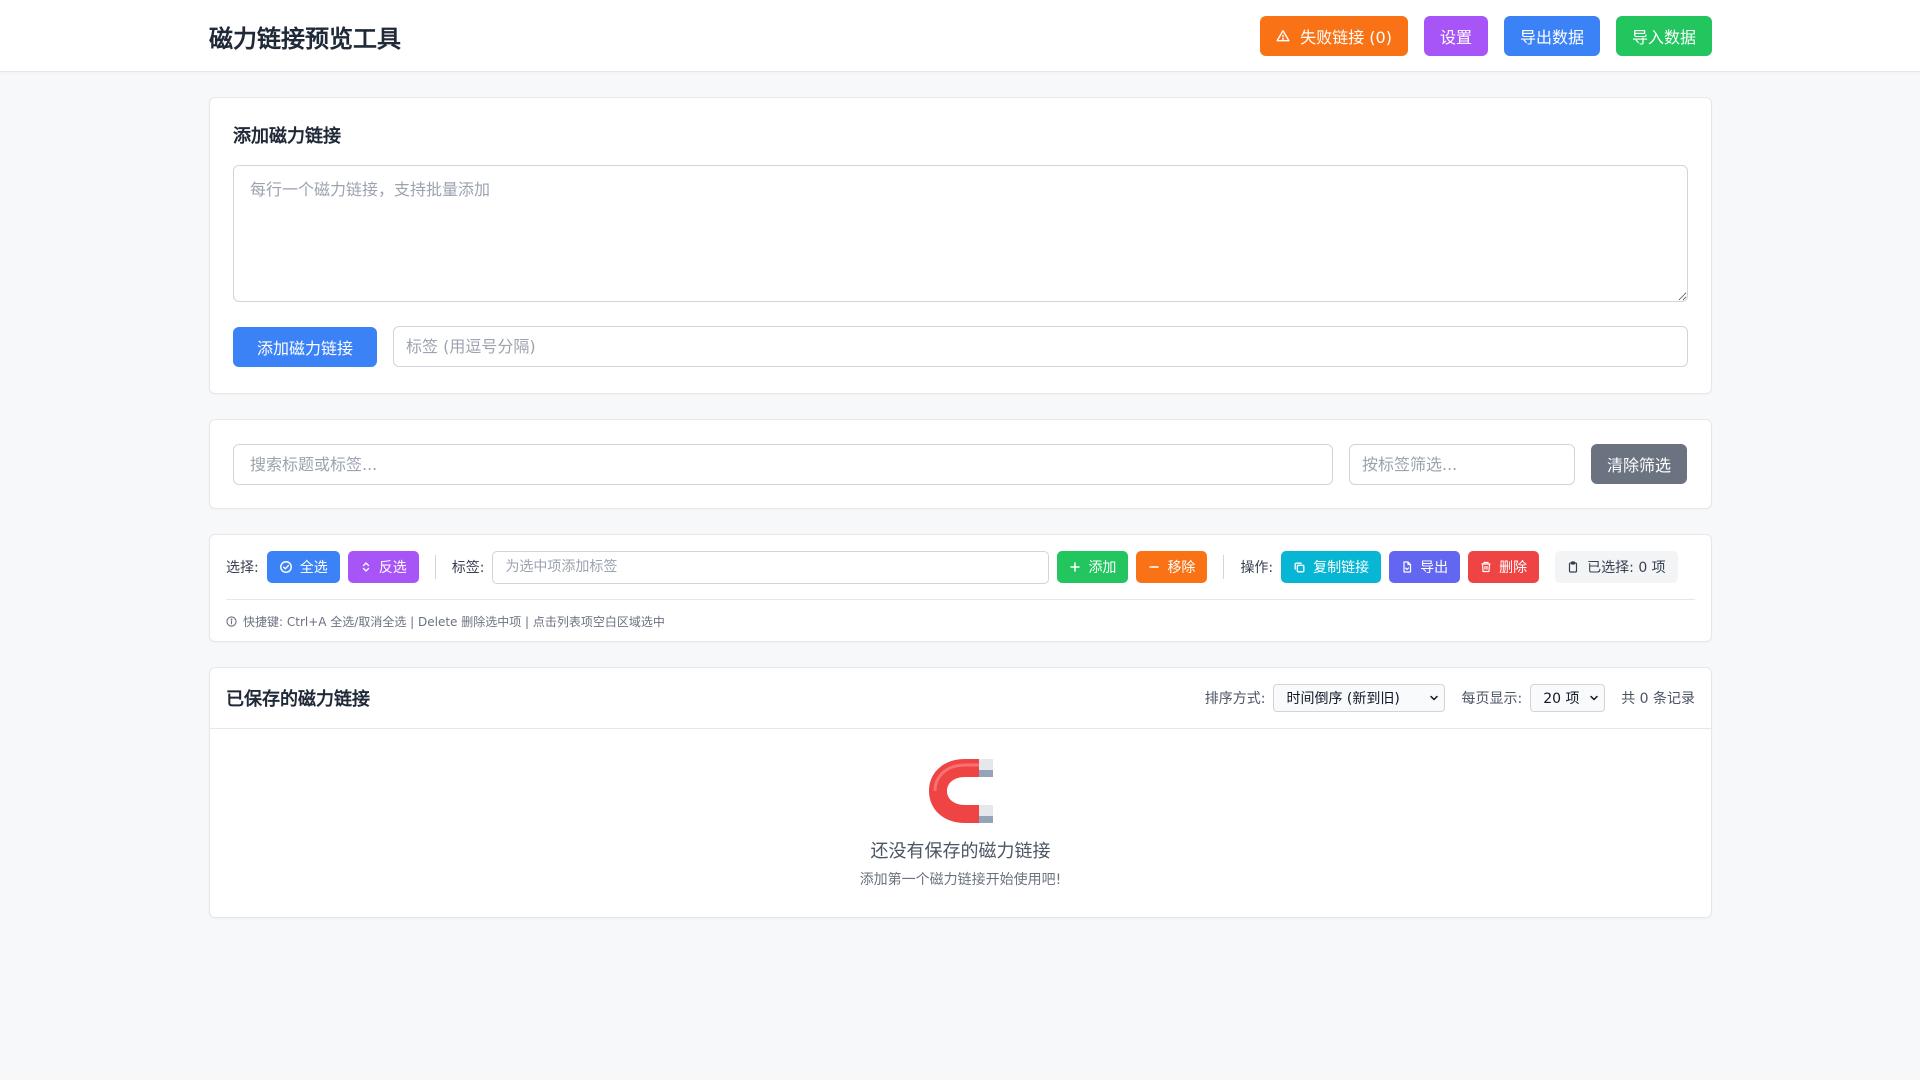 This screenshot has width=1920, height=1080. Describe the element at coordinates (1341, 568) in the screenshot. I see `copy-links-label: 复制链接` at that location.